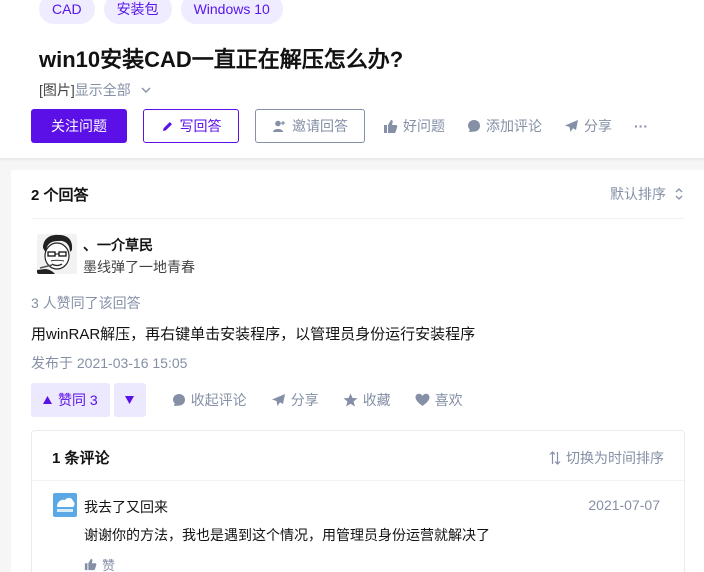 The image size is (704, 572). What do you see at coordinates (139, 267) in the screenshot?
I see `author-bio: 墨线弹了一地青春` at bounding box center [139, 267].